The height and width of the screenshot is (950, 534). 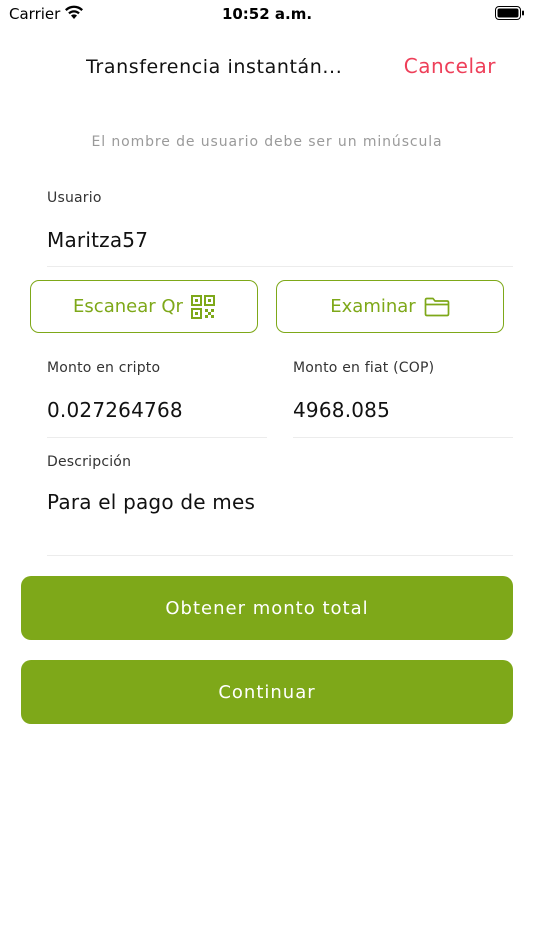 I want to click on continue-button: Continuar, so click(x=267, y=692).